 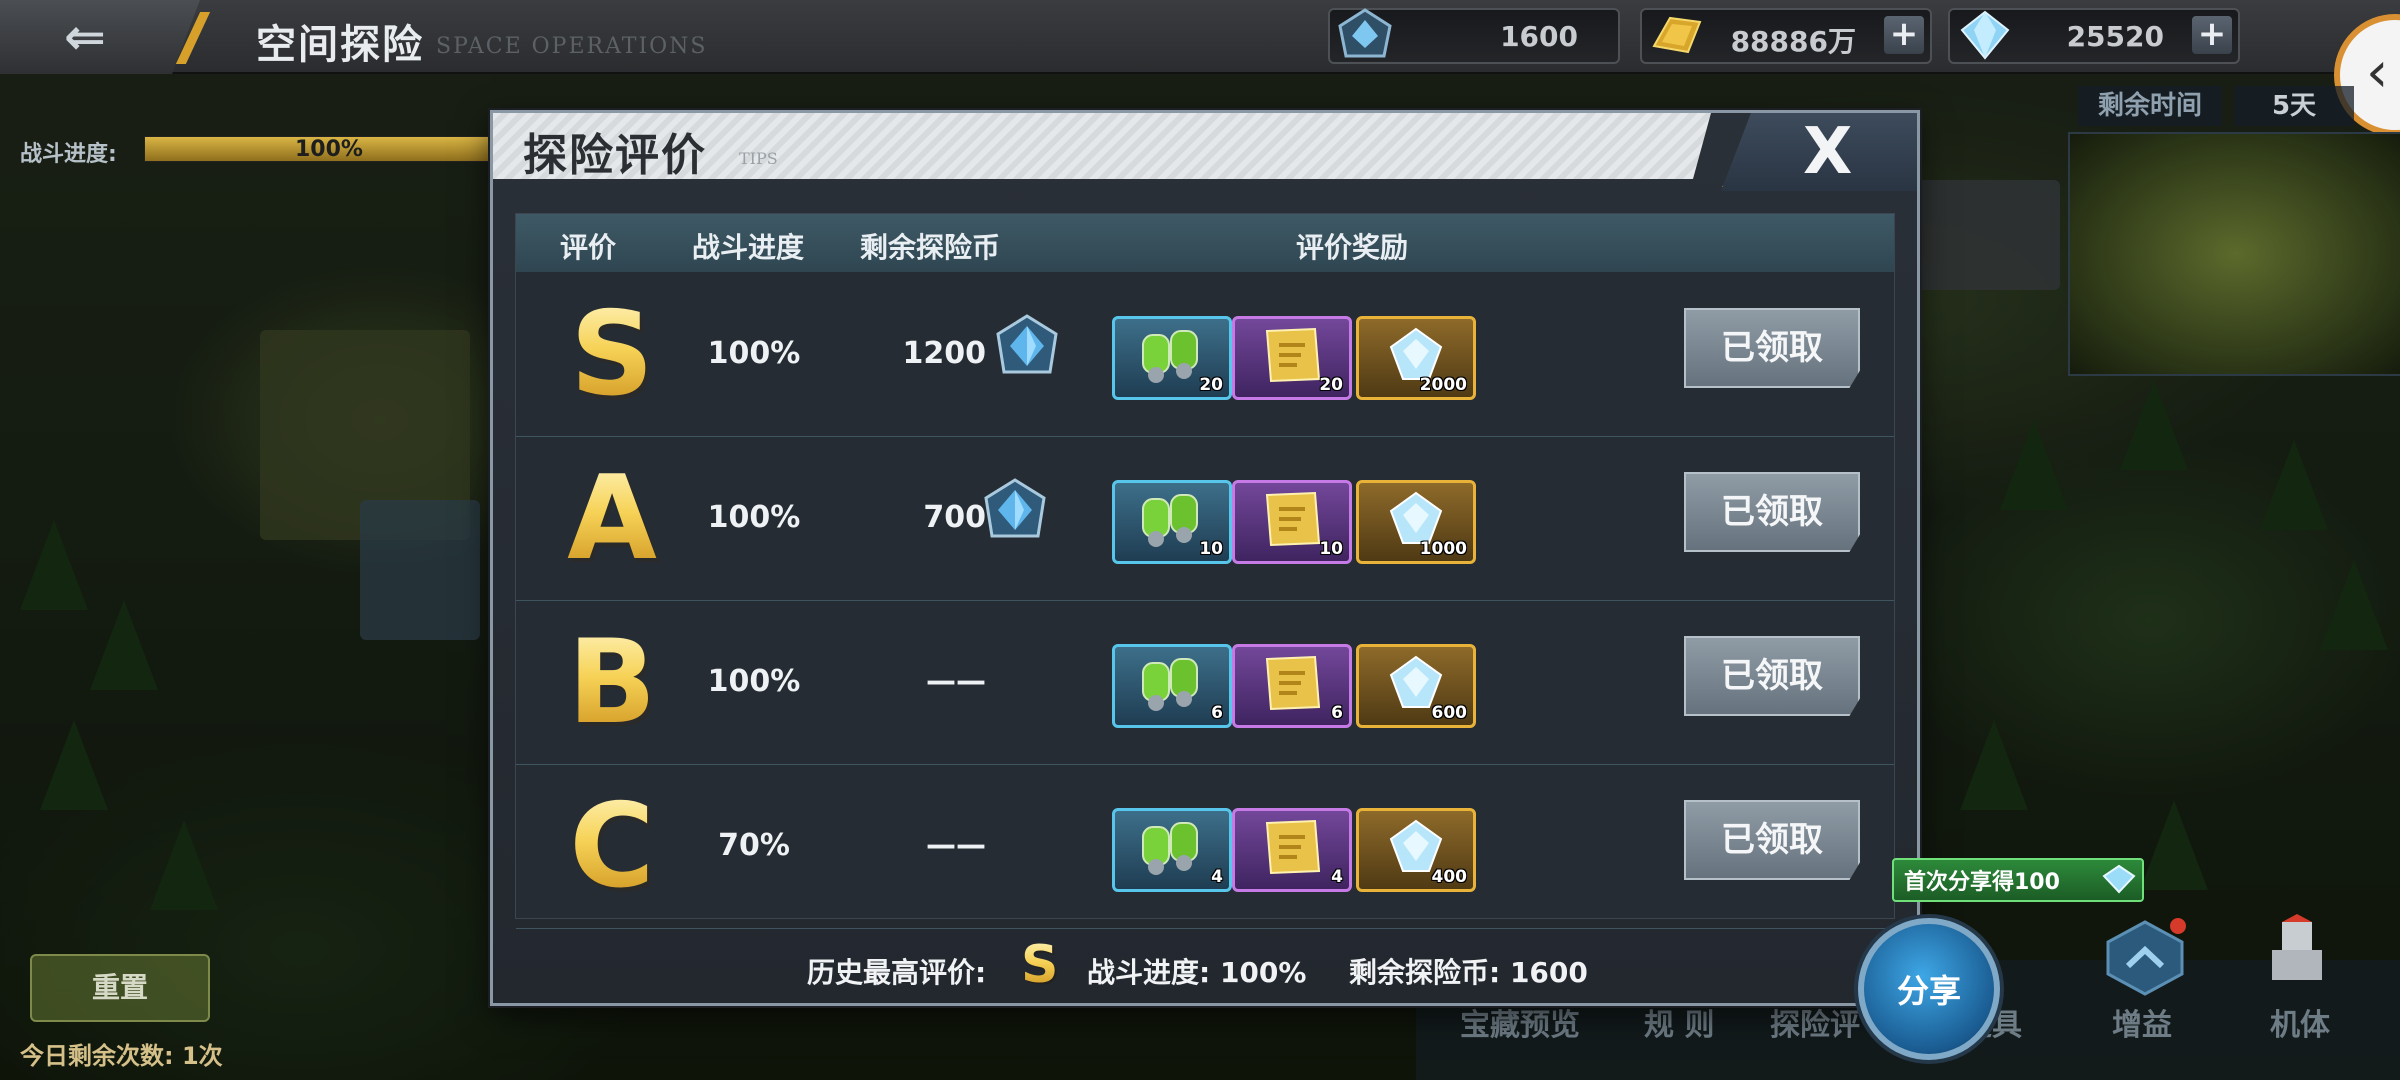 What do you see at coordinates (1443, 549) in the screenshot?
I see `reward-count: 1000` at bounding box center [1443, 549].